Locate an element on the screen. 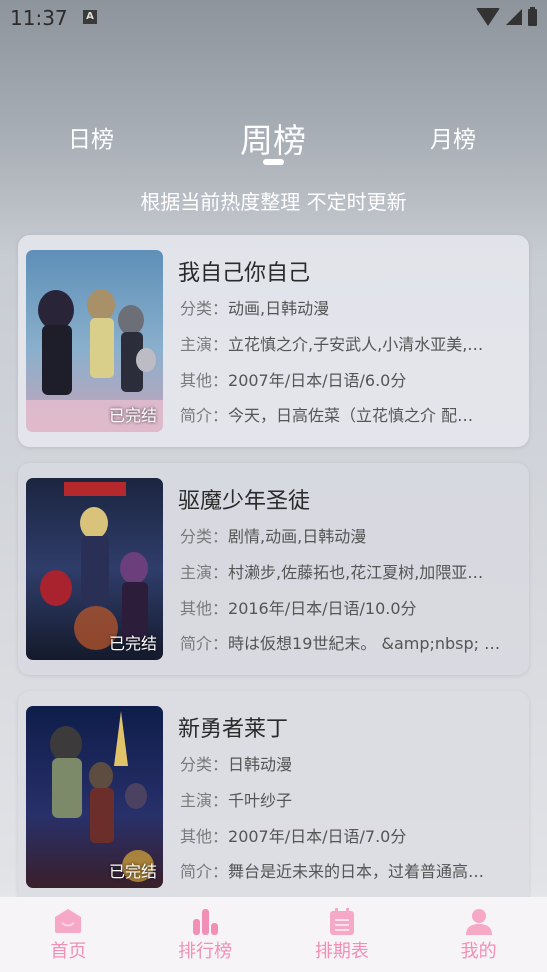  nav-ranking: 排行榜 is located at coordinates (205, 934).